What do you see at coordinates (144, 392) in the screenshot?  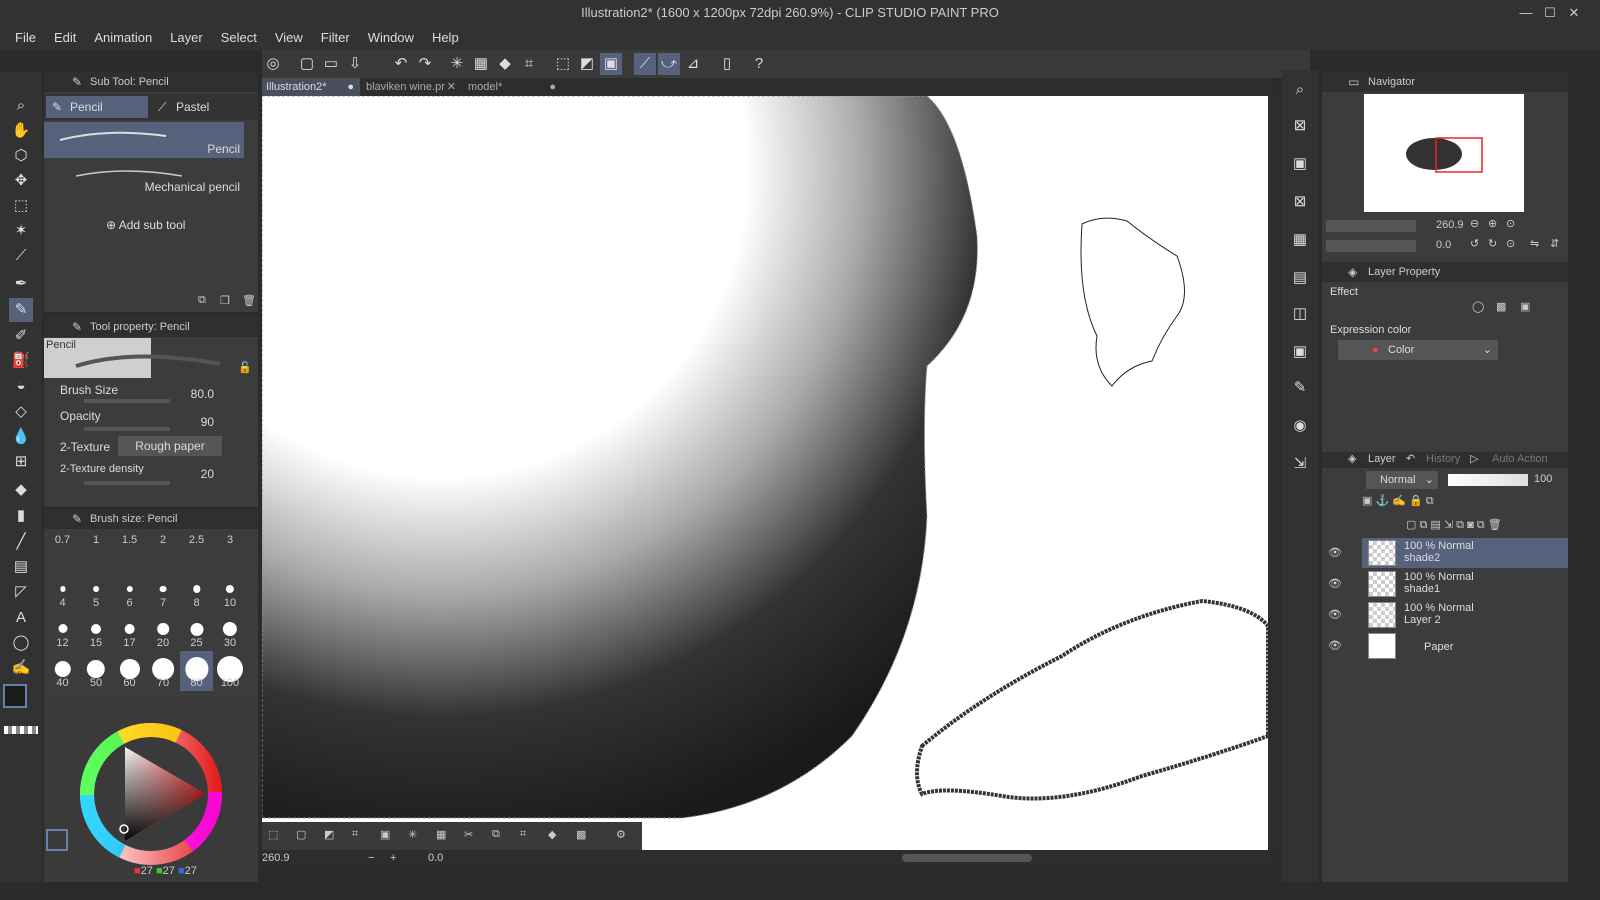 I see `brush-size-row: Brush Size 80.0` at bounding box center [144, 392].